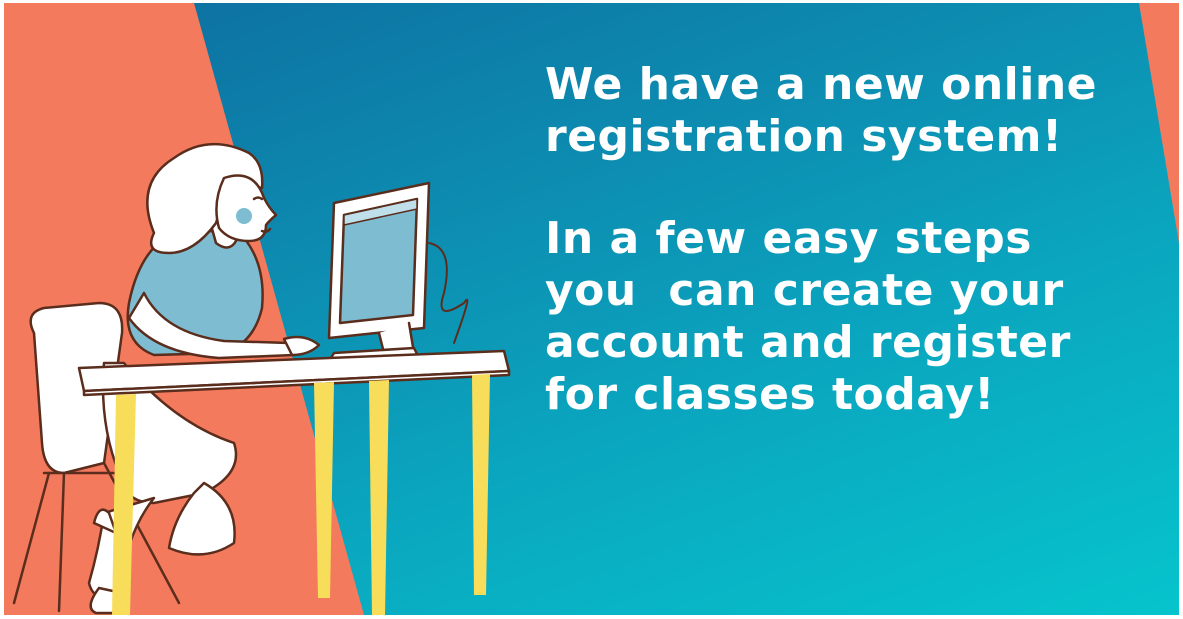  Describe the element at coordinates (821, 84) in the screenshot. I see `headline-line-1: We have a new online` at that location.